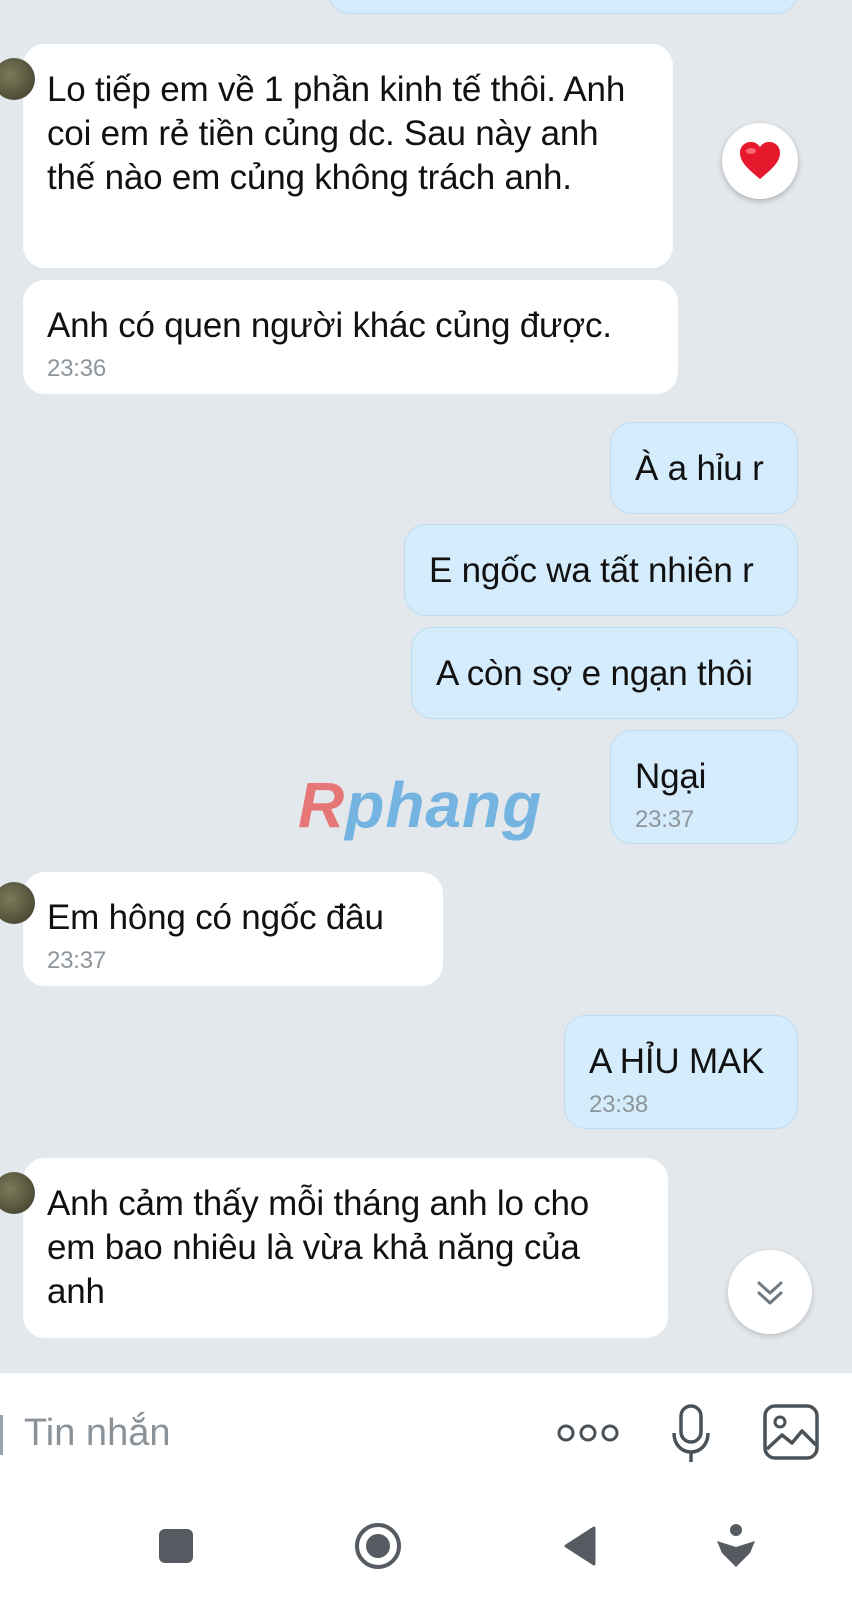 The height and width of the screenshot is (1600, 852). I want to click on more-button, so click(588, 1433).